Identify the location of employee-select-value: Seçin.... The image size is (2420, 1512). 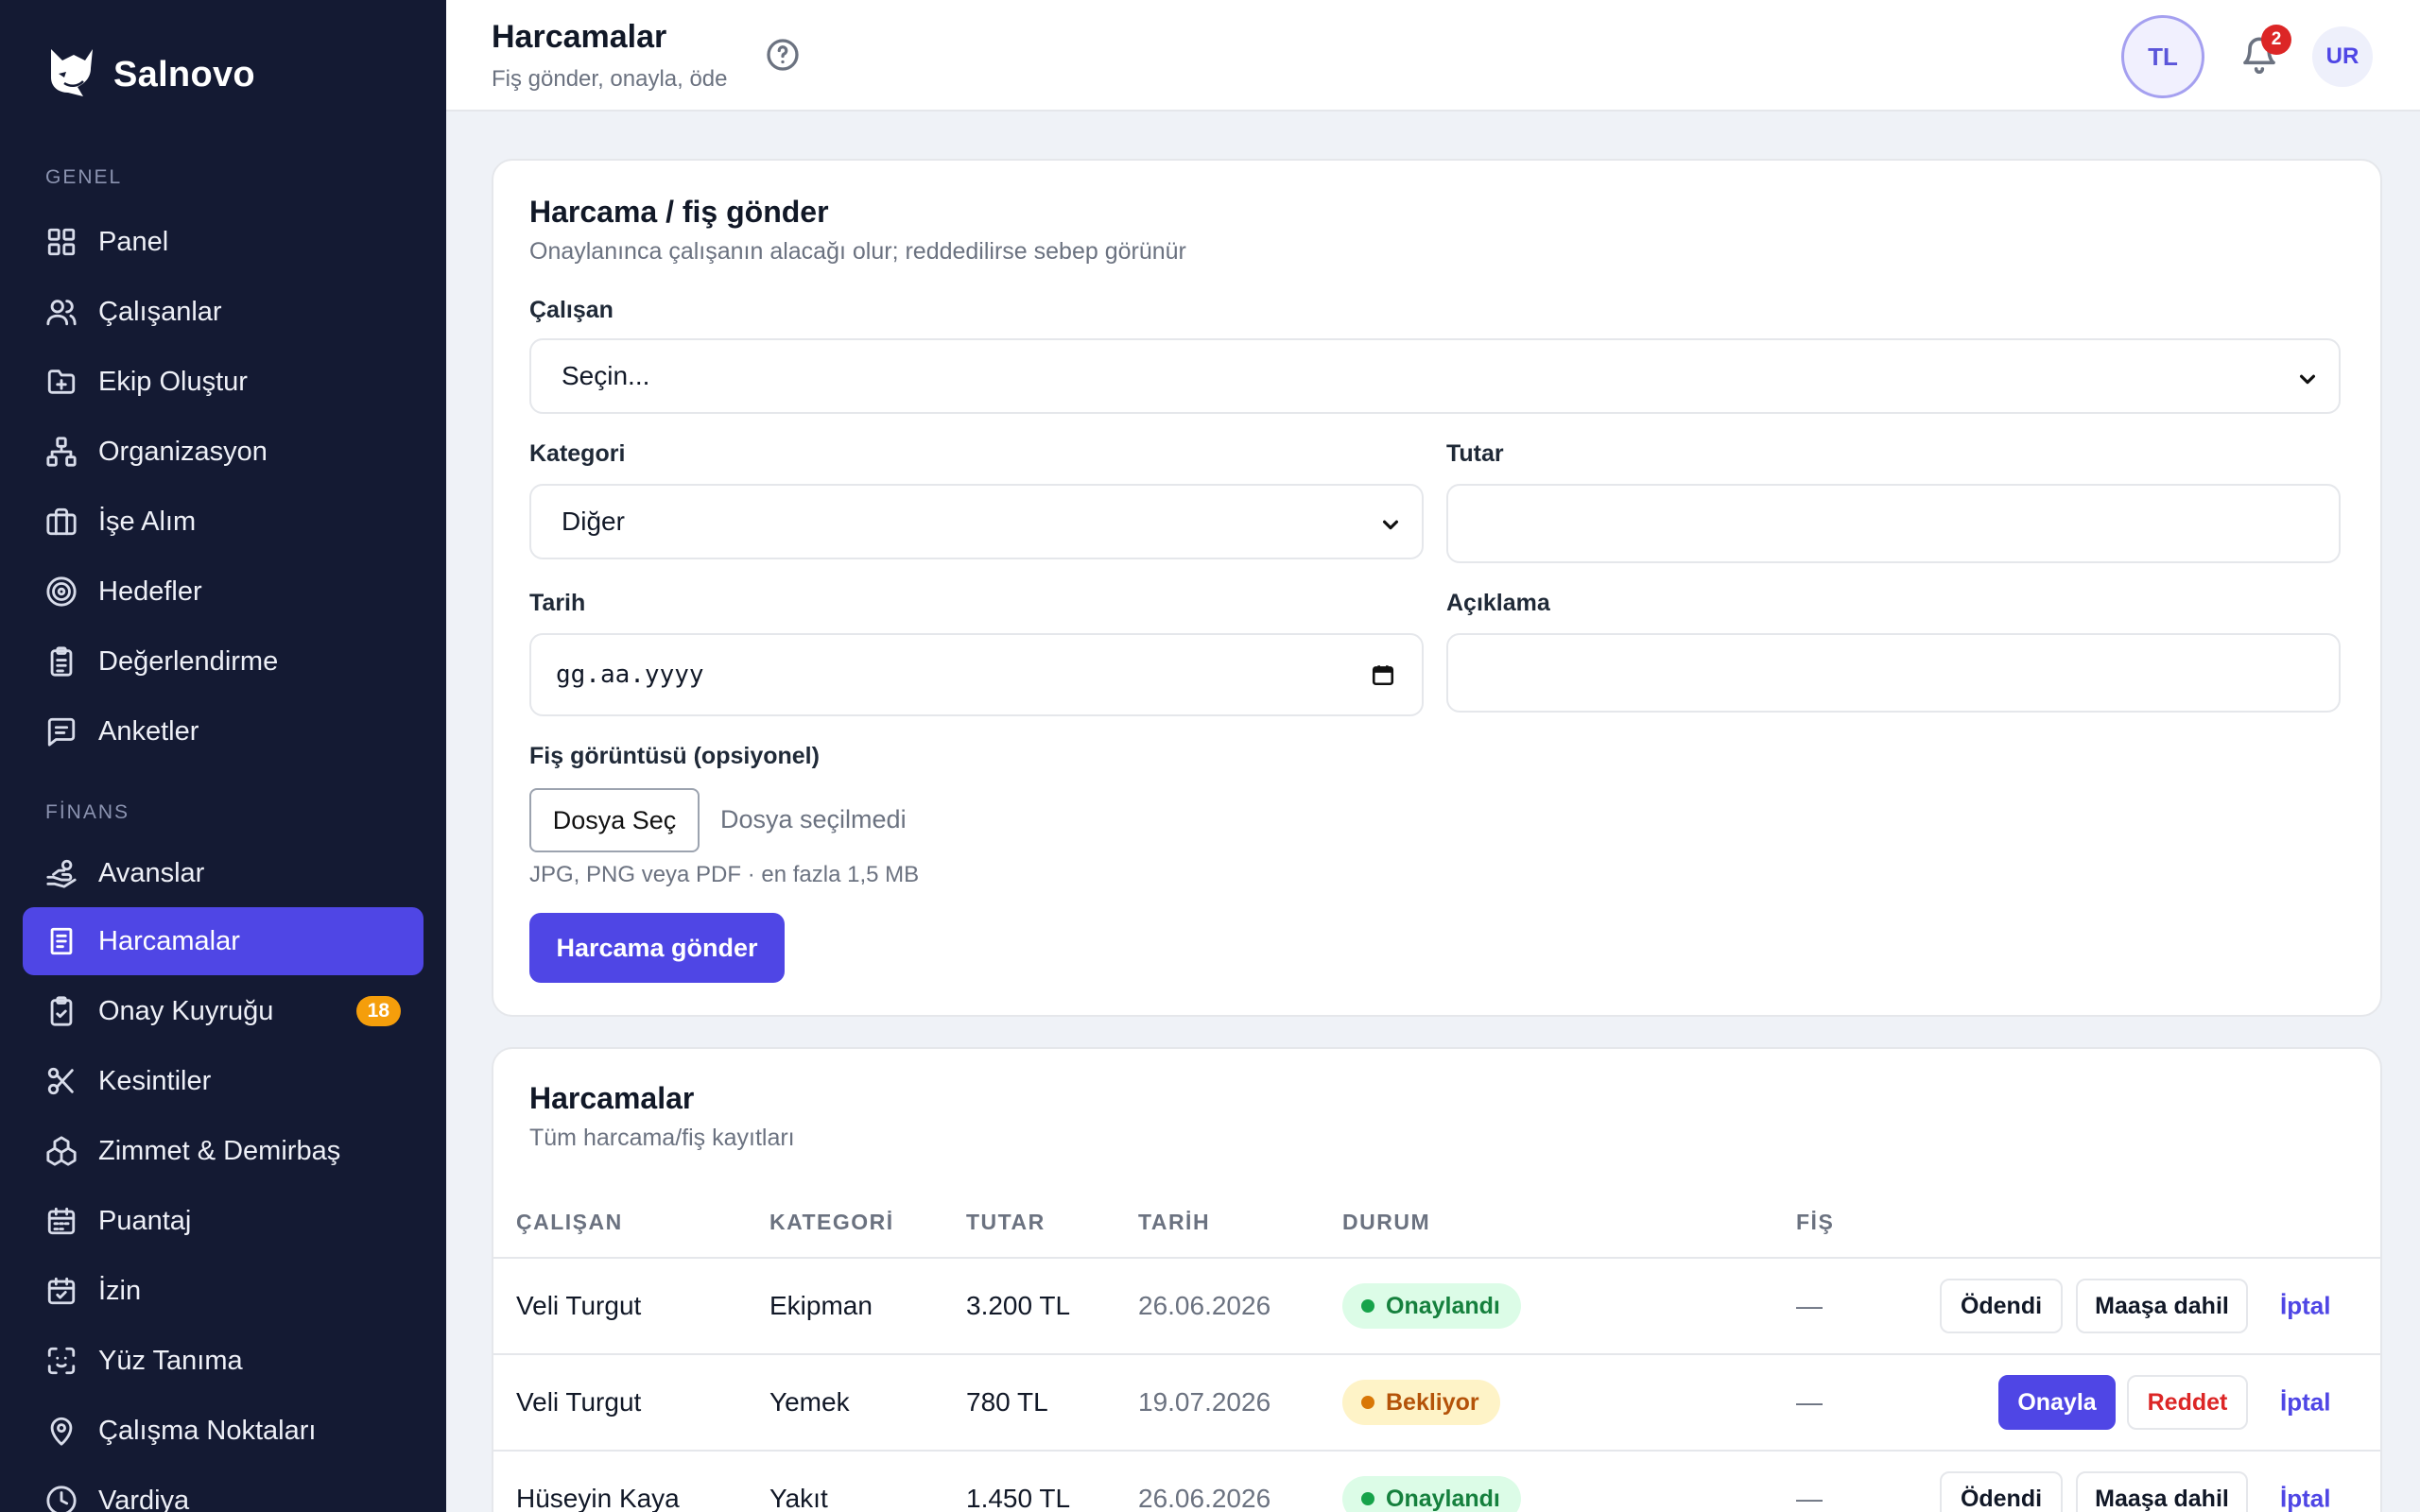
(606, 375).